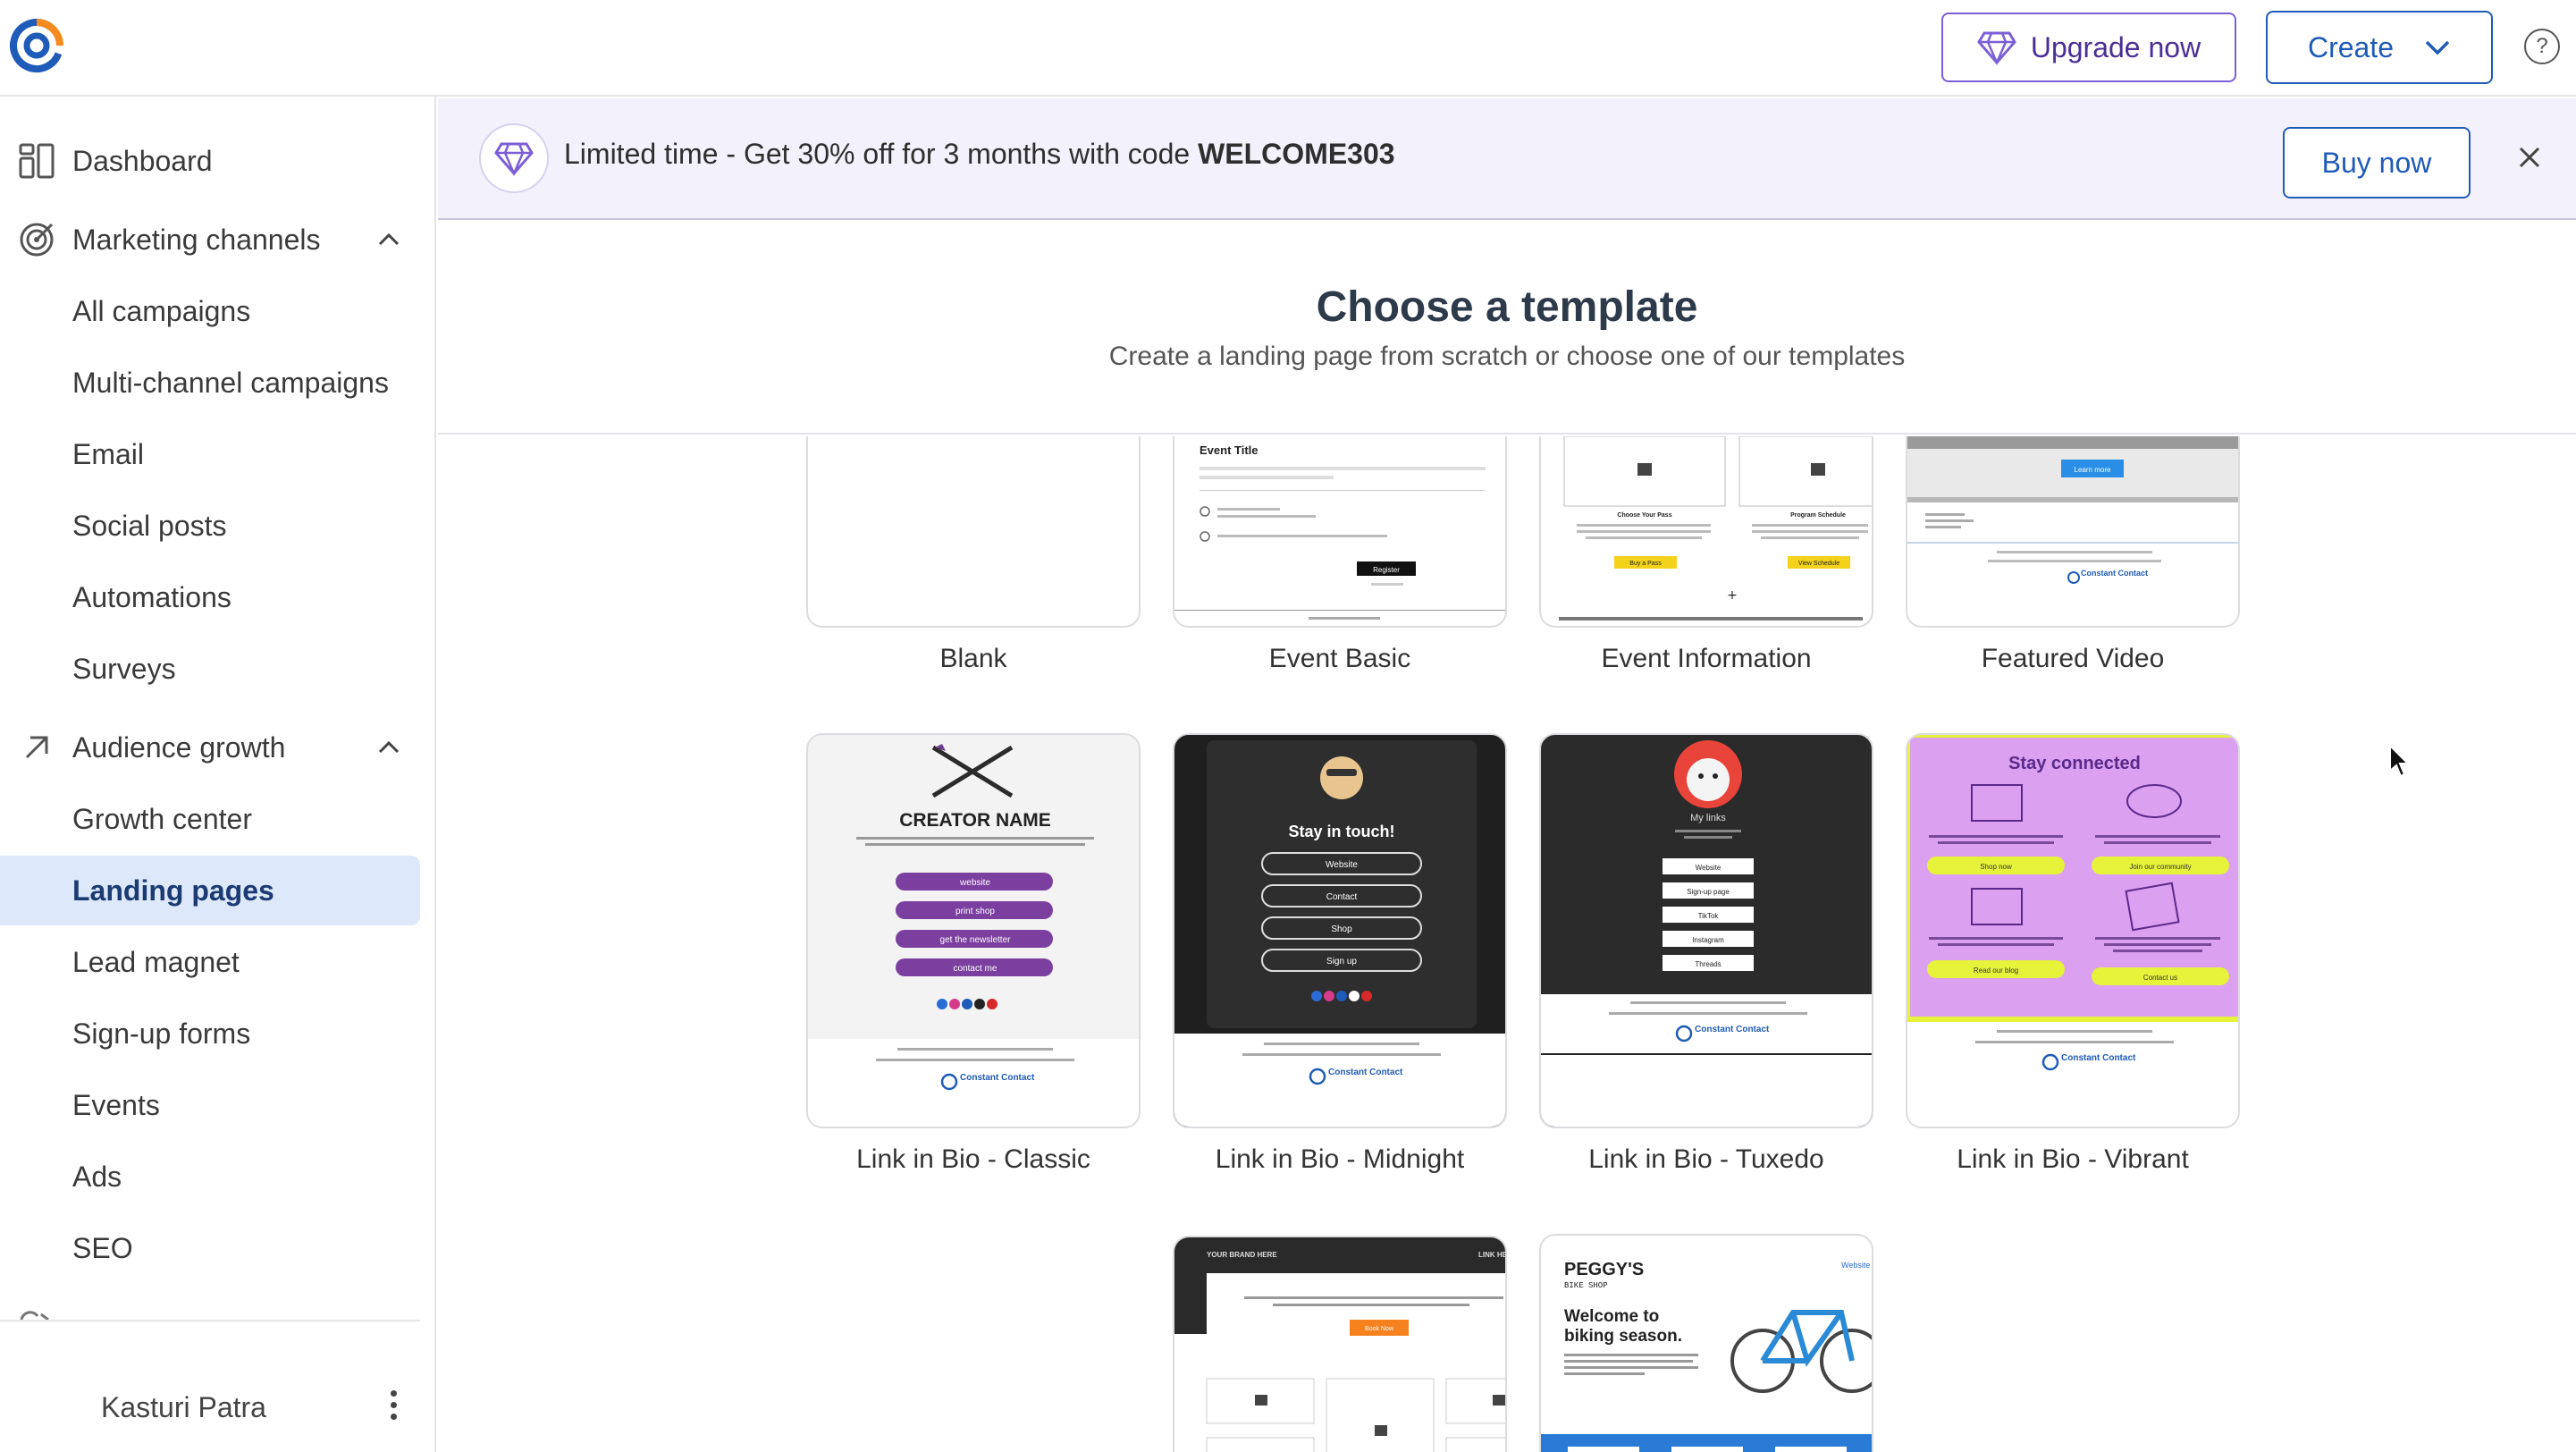 Image resolution: width=2576 pixels, height=1452 pixels. What do you see at coordinates (1380, 1329) in the screenshot?
I see `book-now-text: Book Now` at bounding box center [1380, 1329].